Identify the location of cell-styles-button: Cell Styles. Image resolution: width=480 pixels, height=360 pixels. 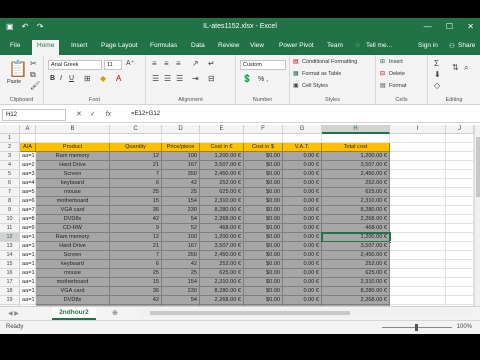
(315, 86).